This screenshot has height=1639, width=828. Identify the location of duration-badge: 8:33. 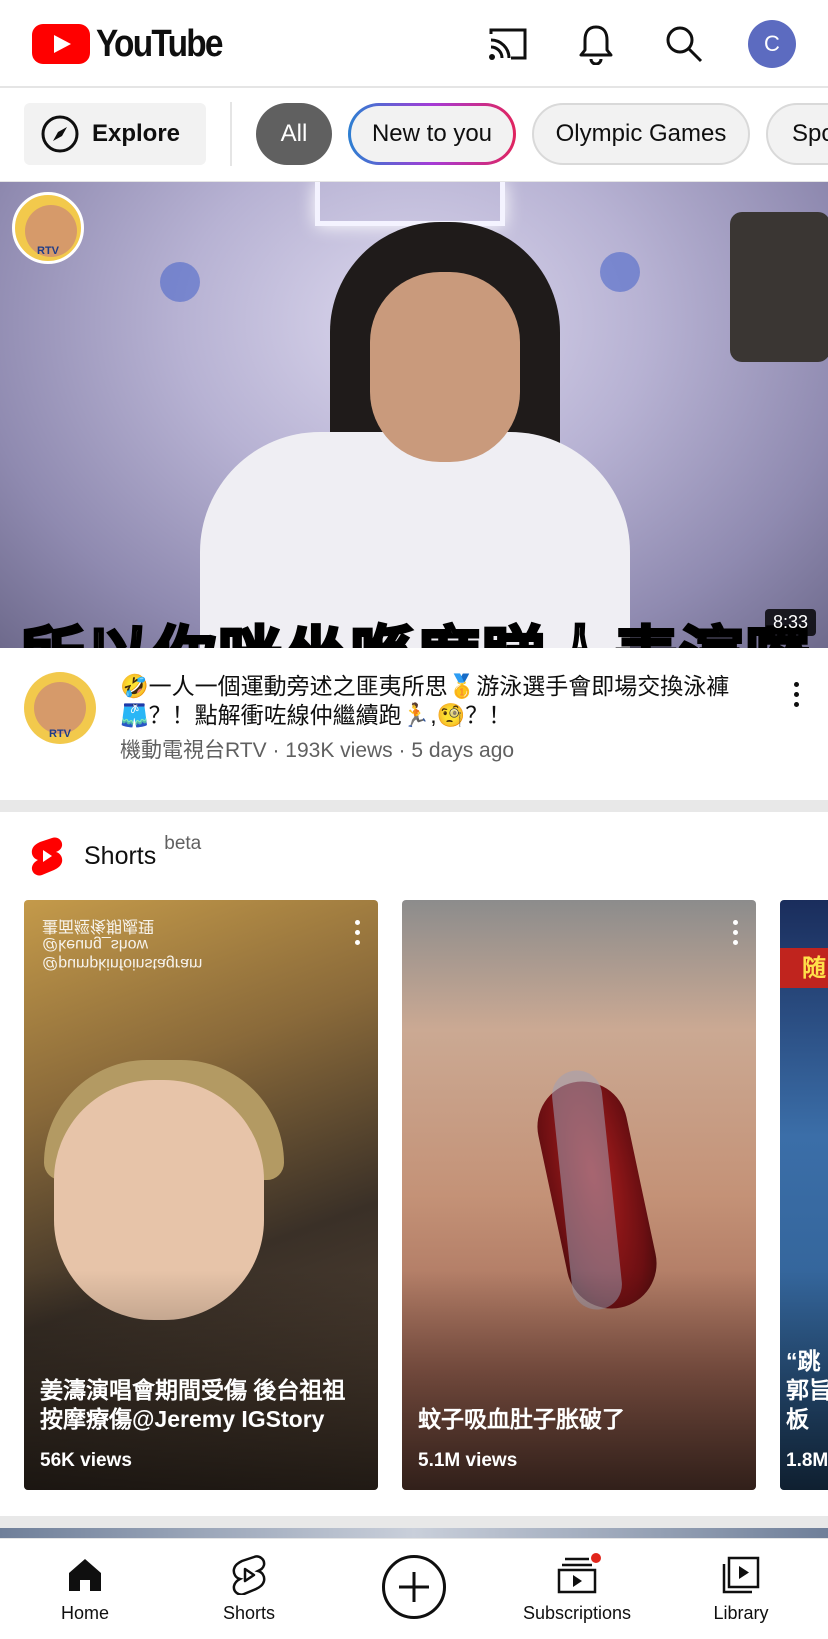
(790, 622).